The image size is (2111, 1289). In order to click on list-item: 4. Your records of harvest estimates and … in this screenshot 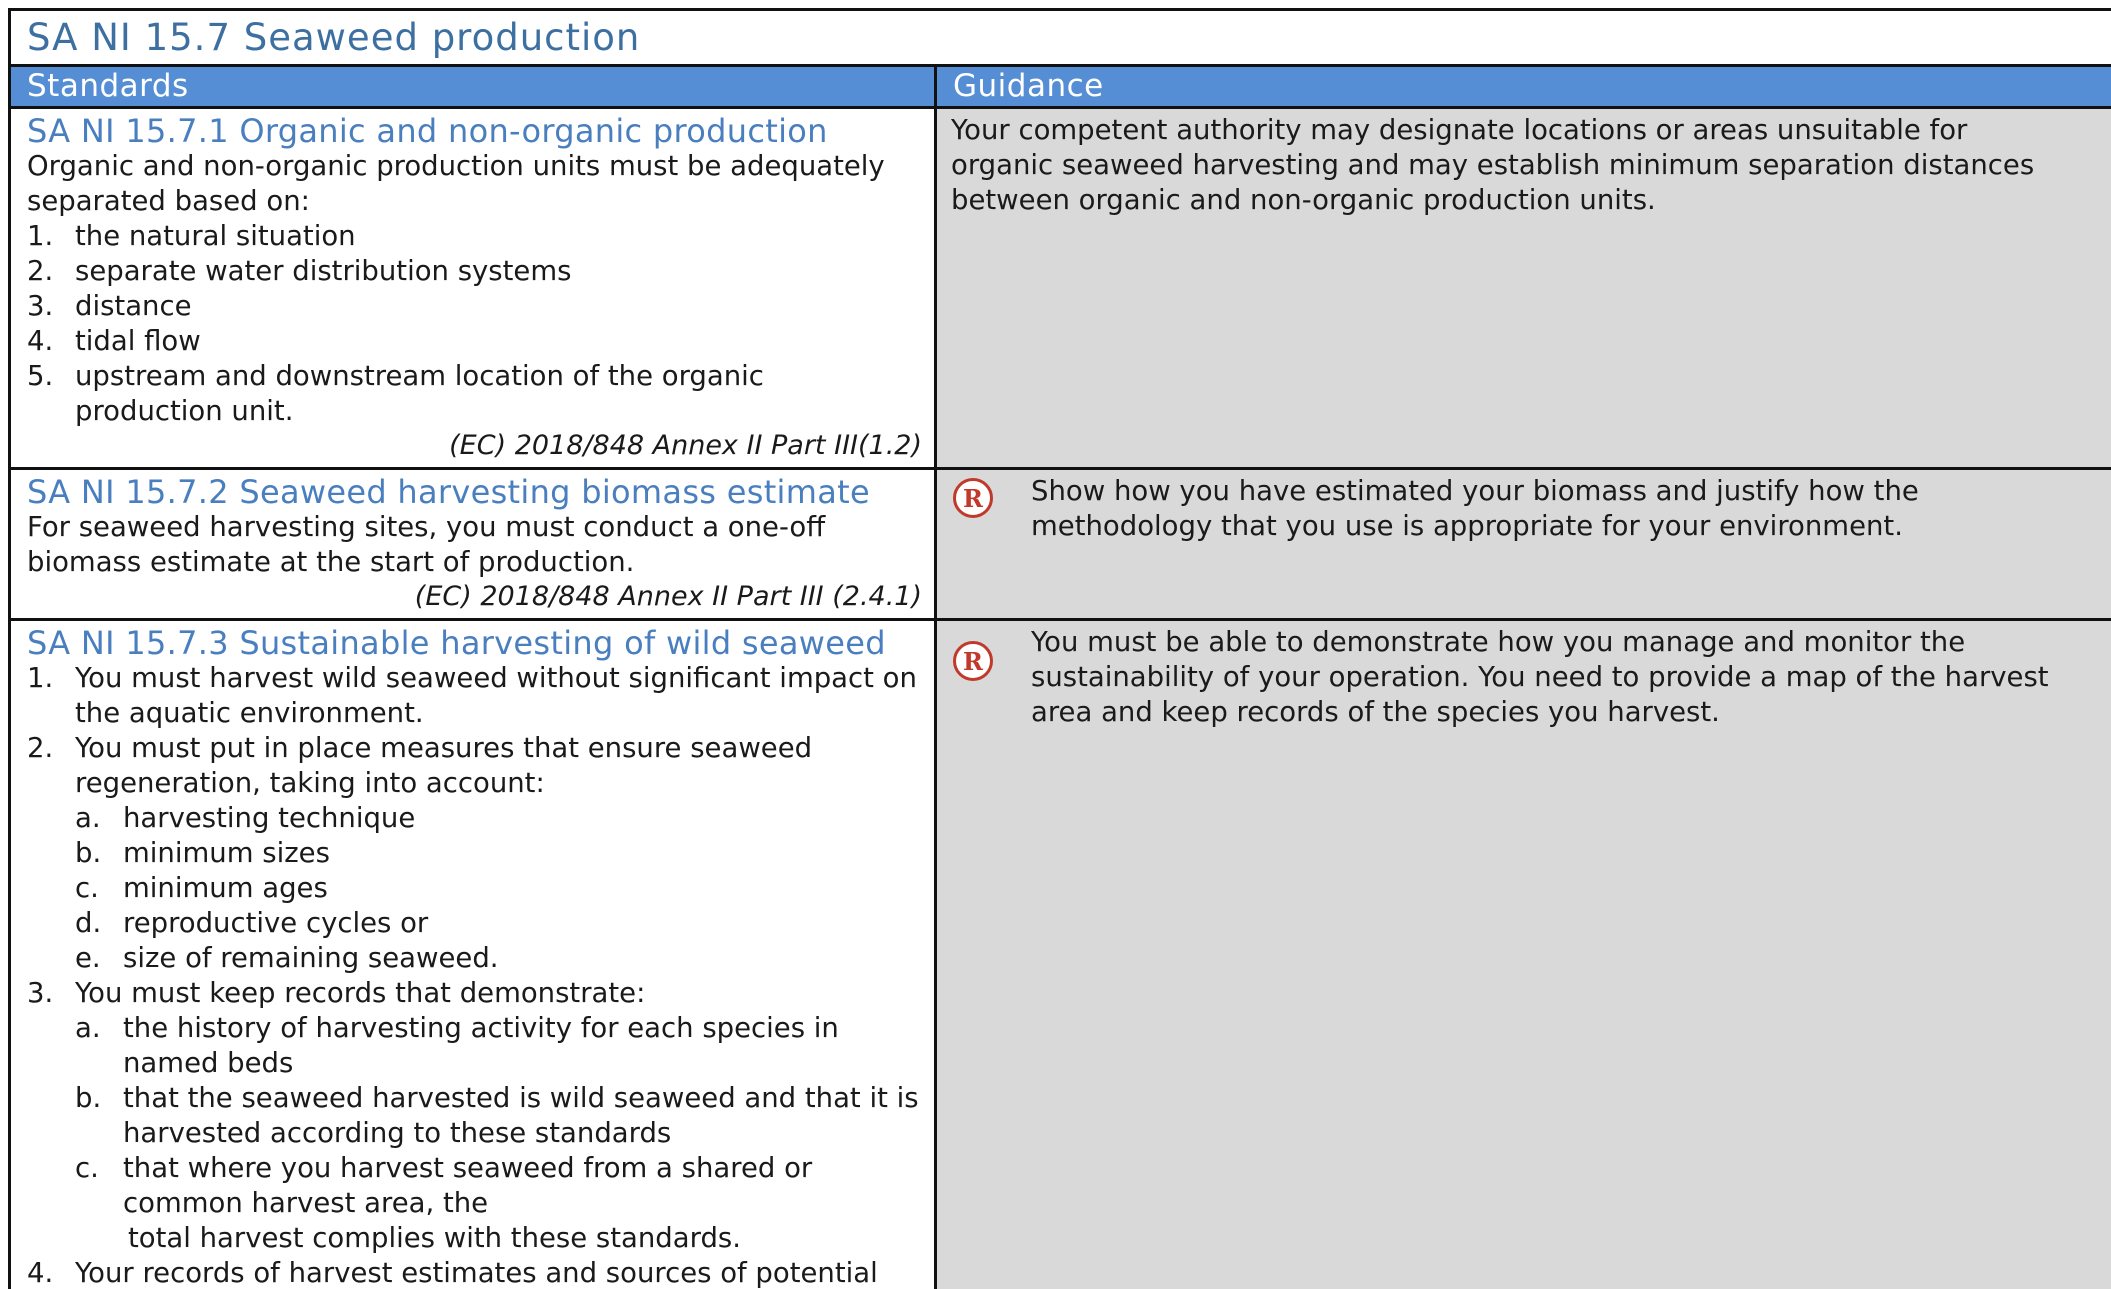, I will do `click(452, 1273)`.